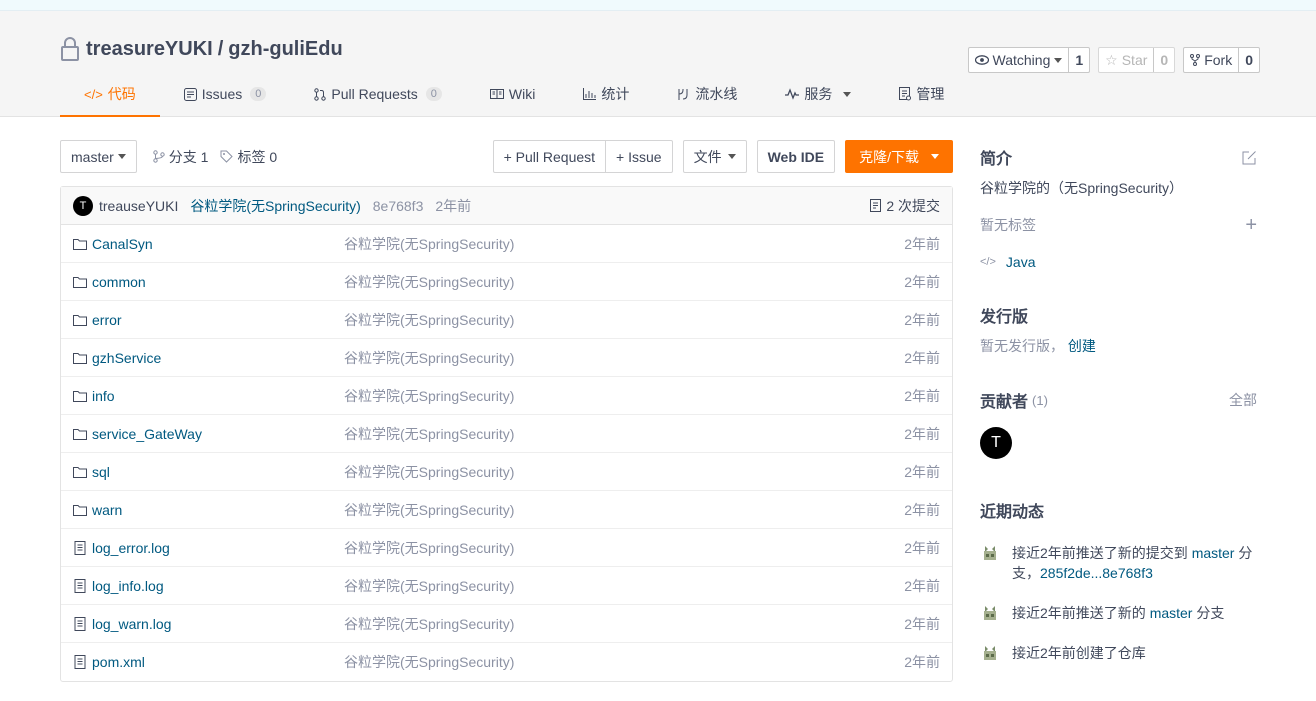 This screenshot has height=701, width=1316. I want to click on commit-sha-link: 8e768f3, so click(398, 206).